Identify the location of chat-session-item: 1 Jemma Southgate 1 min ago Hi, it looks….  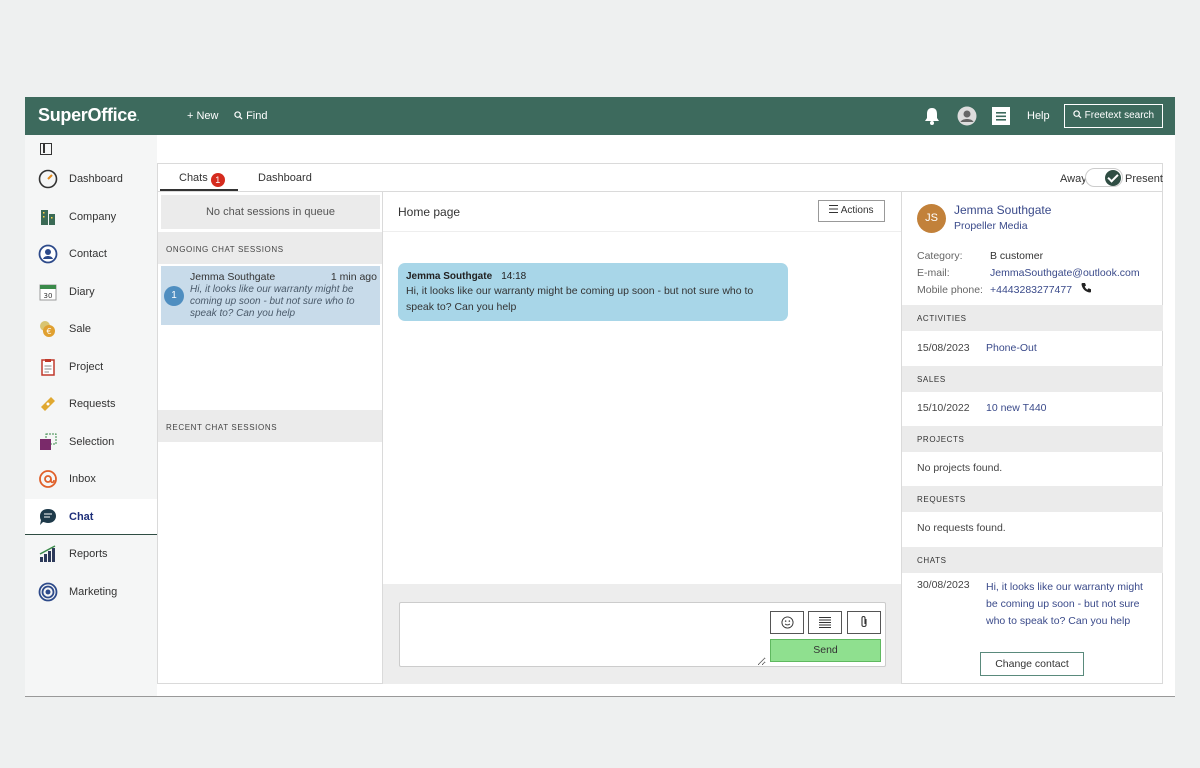
(270, 295).